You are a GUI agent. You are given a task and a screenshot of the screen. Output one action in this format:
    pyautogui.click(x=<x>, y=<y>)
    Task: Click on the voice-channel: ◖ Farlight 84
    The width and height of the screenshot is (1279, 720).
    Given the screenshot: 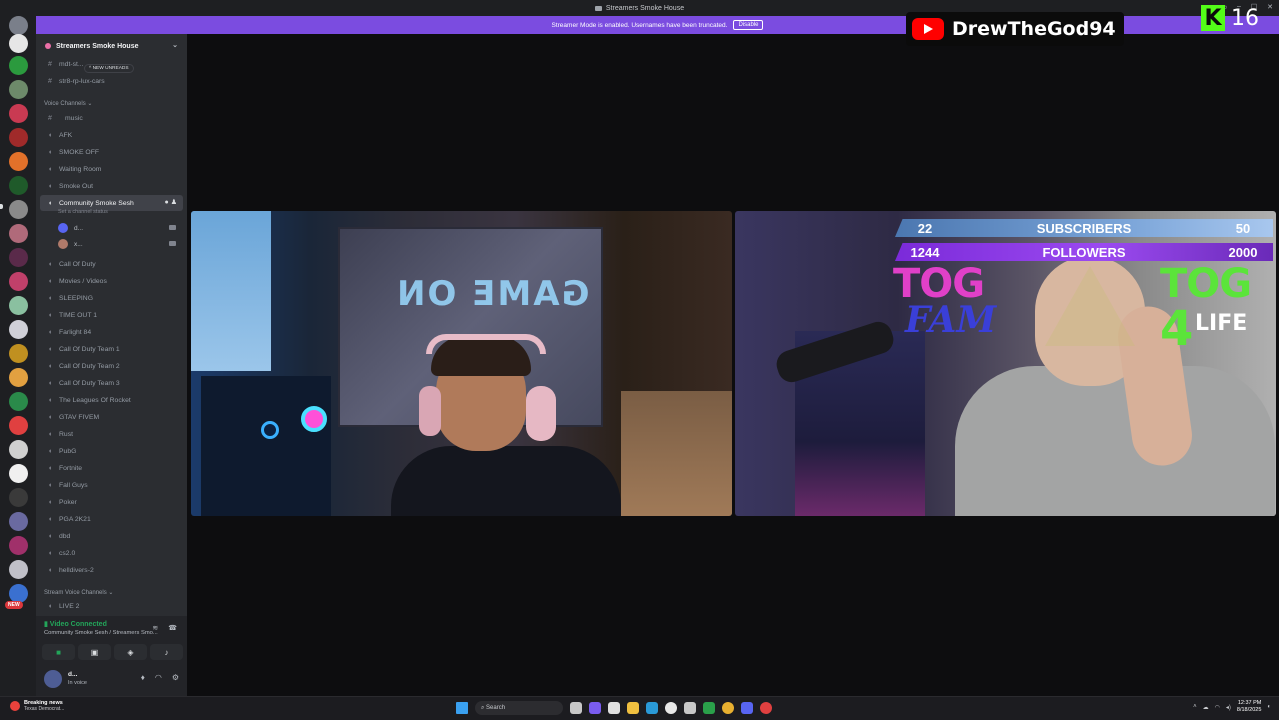 What is the action you would take?
    pyautogui.click(x=111, y=332)
    